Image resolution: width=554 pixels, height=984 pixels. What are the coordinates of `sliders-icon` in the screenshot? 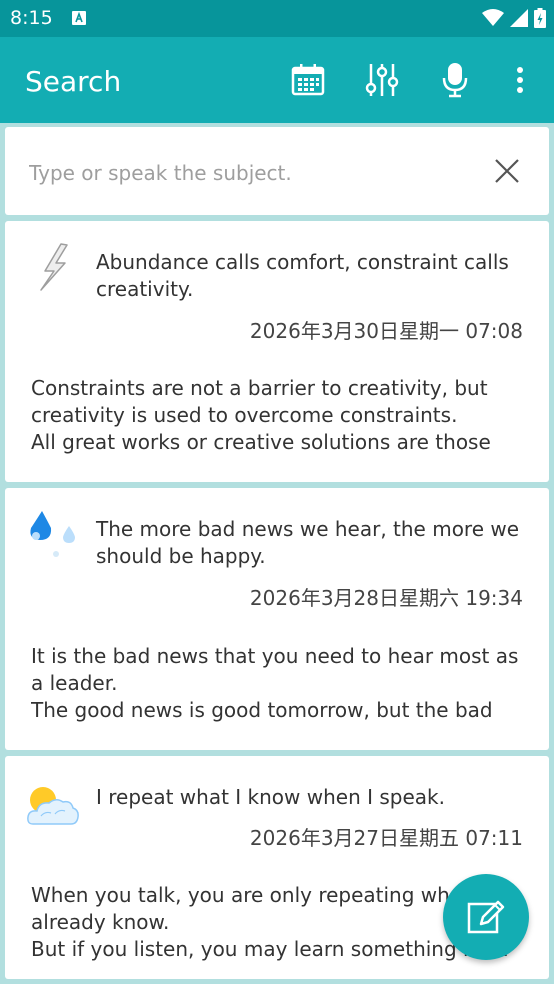 It's located at (382, 80).